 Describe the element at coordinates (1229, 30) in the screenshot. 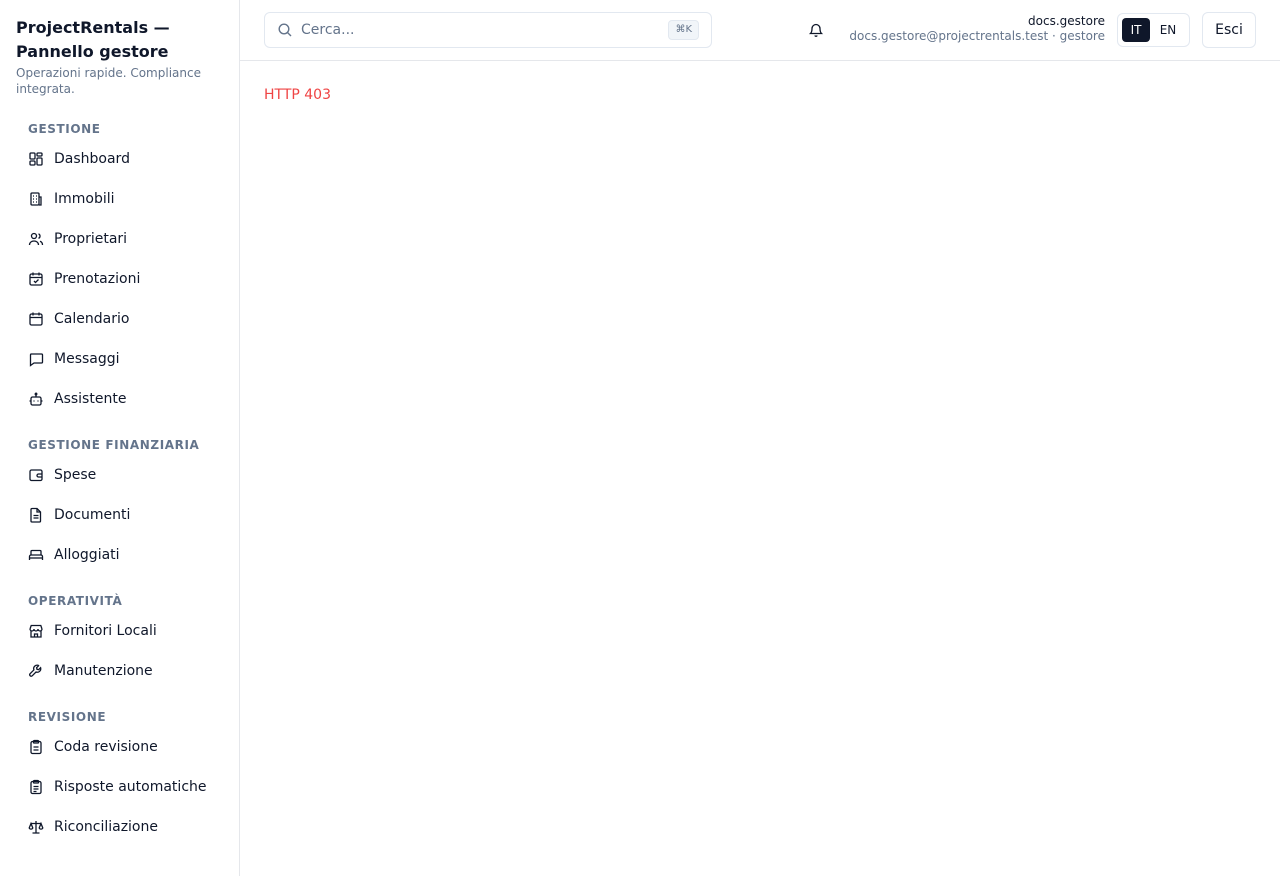

I see `logout-button: Esci` at that location.